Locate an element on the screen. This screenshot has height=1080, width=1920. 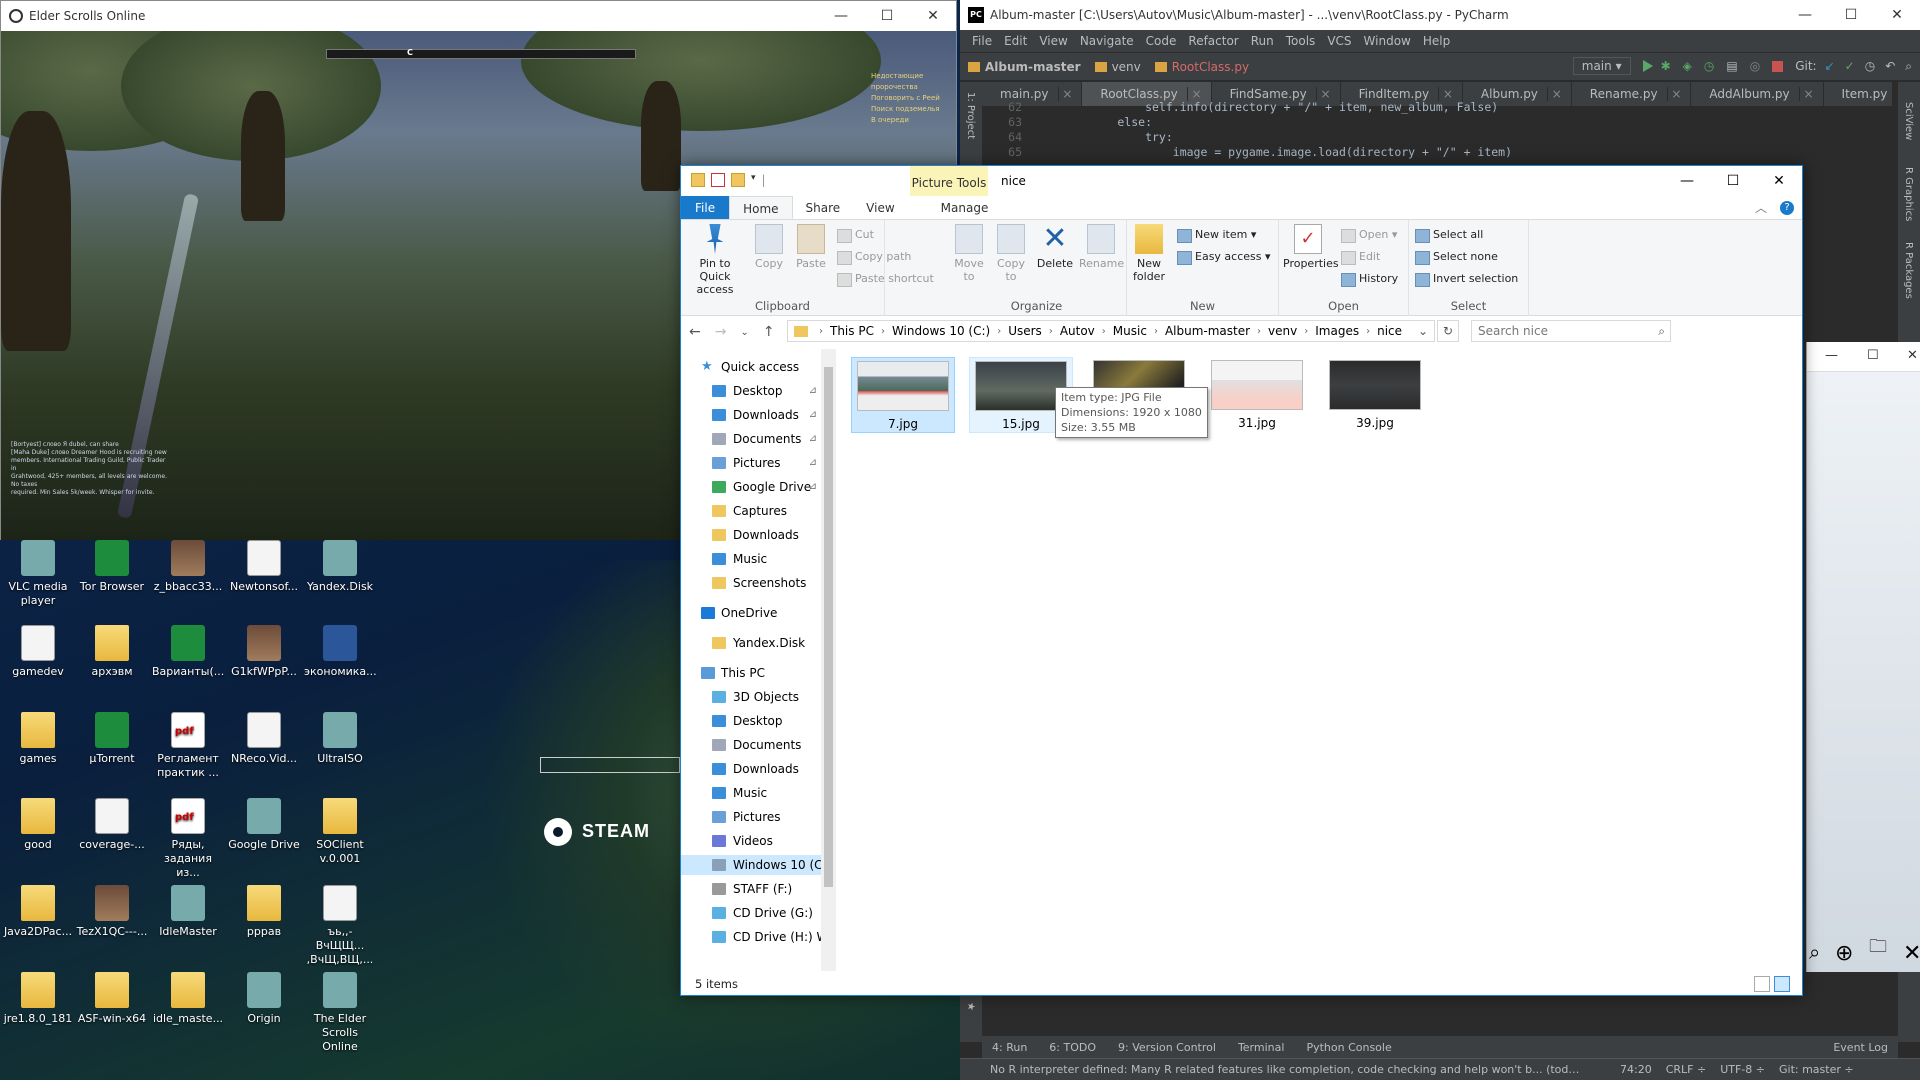
desktop-icon: VLC media player is located at coordinates (38, 574).